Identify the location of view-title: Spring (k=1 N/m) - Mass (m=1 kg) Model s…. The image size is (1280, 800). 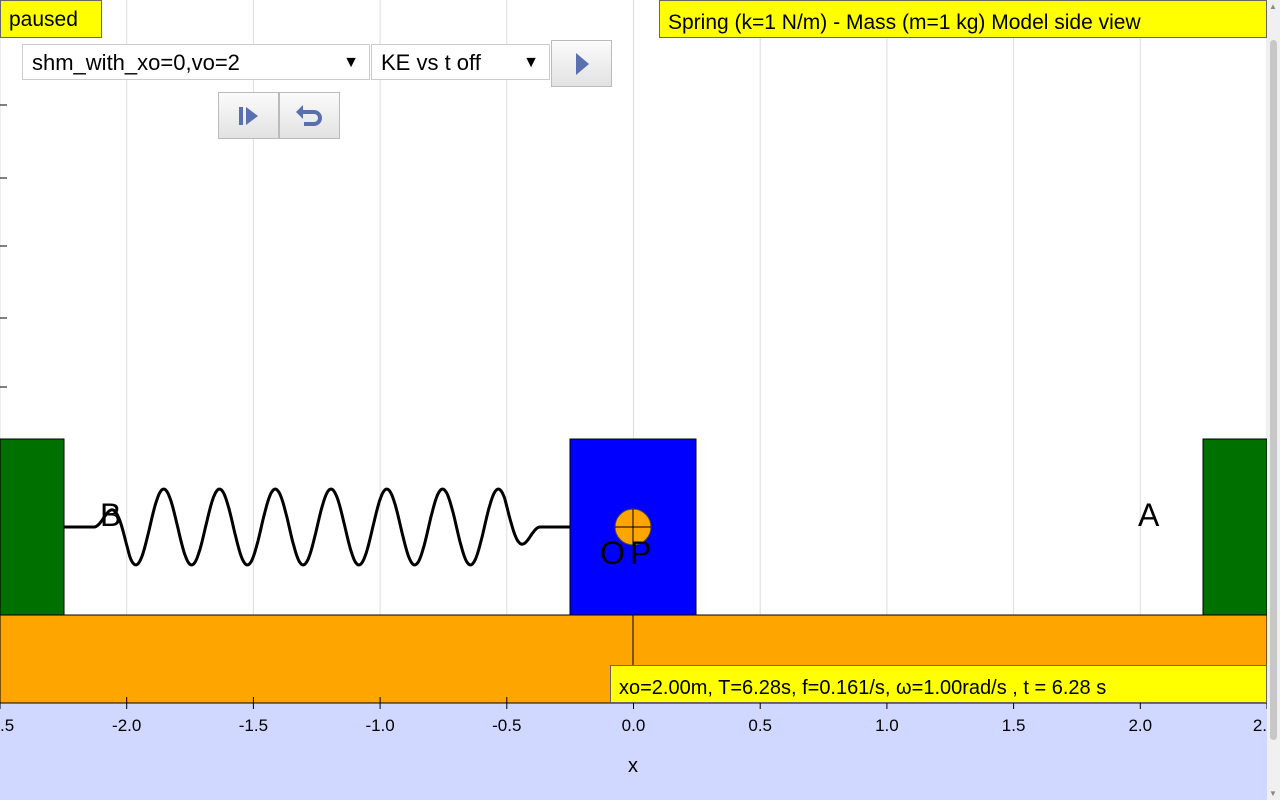
(963, 19).